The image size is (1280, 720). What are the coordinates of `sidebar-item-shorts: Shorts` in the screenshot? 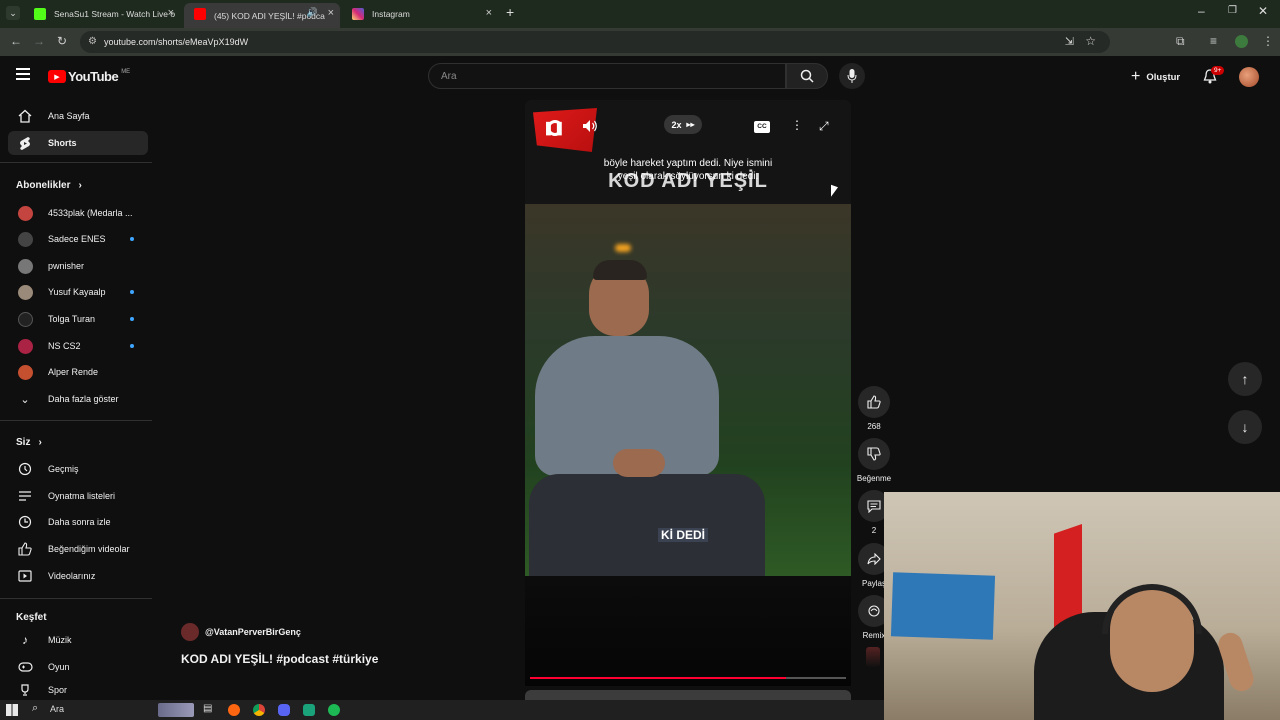 It's located at (78, 143).